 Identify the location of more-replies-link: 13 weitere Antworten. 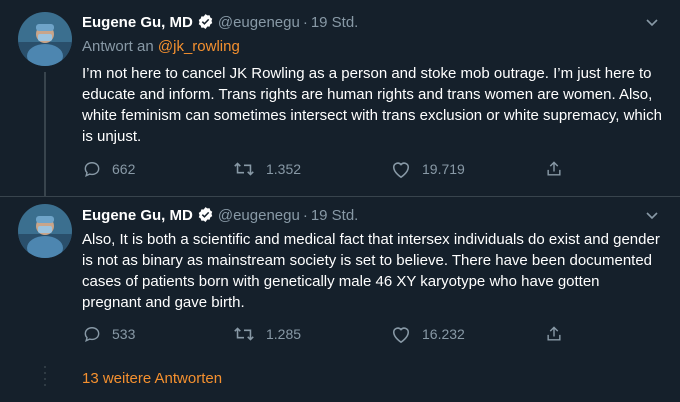
(152, 378).